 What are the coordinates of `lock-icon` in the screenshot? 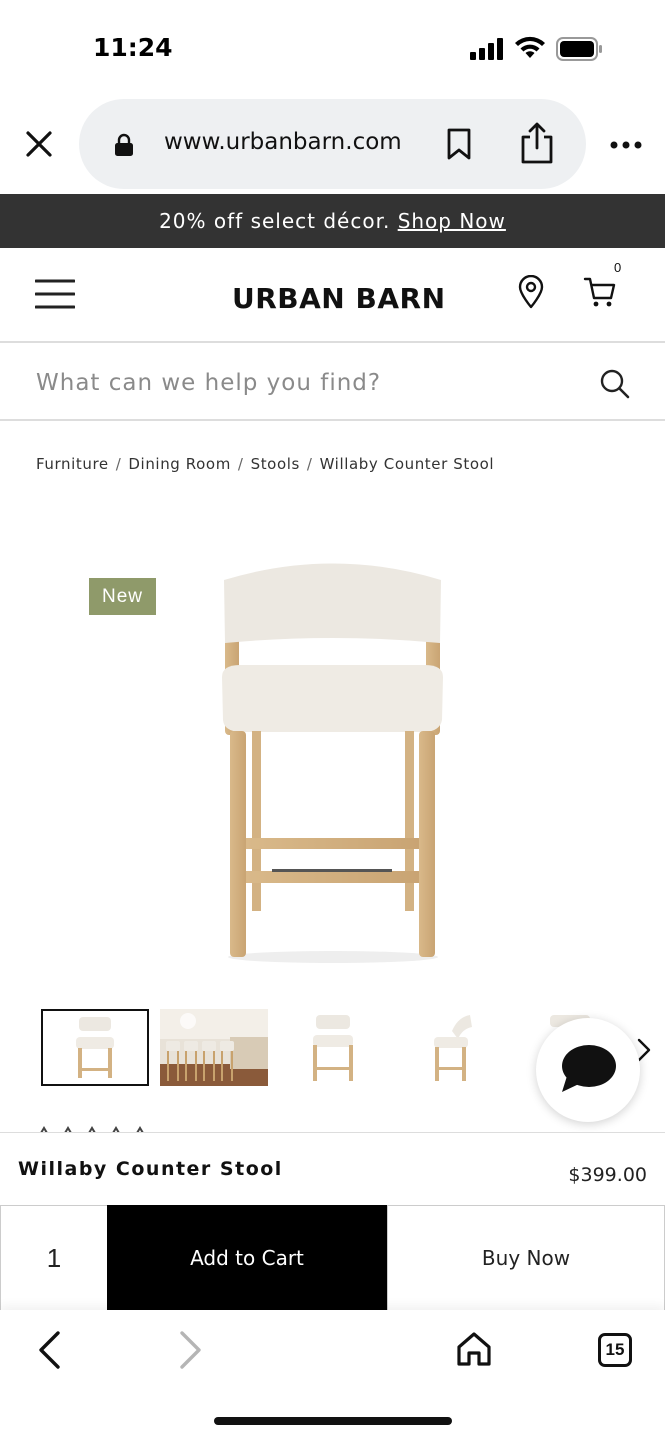 It's located at (124, 144).